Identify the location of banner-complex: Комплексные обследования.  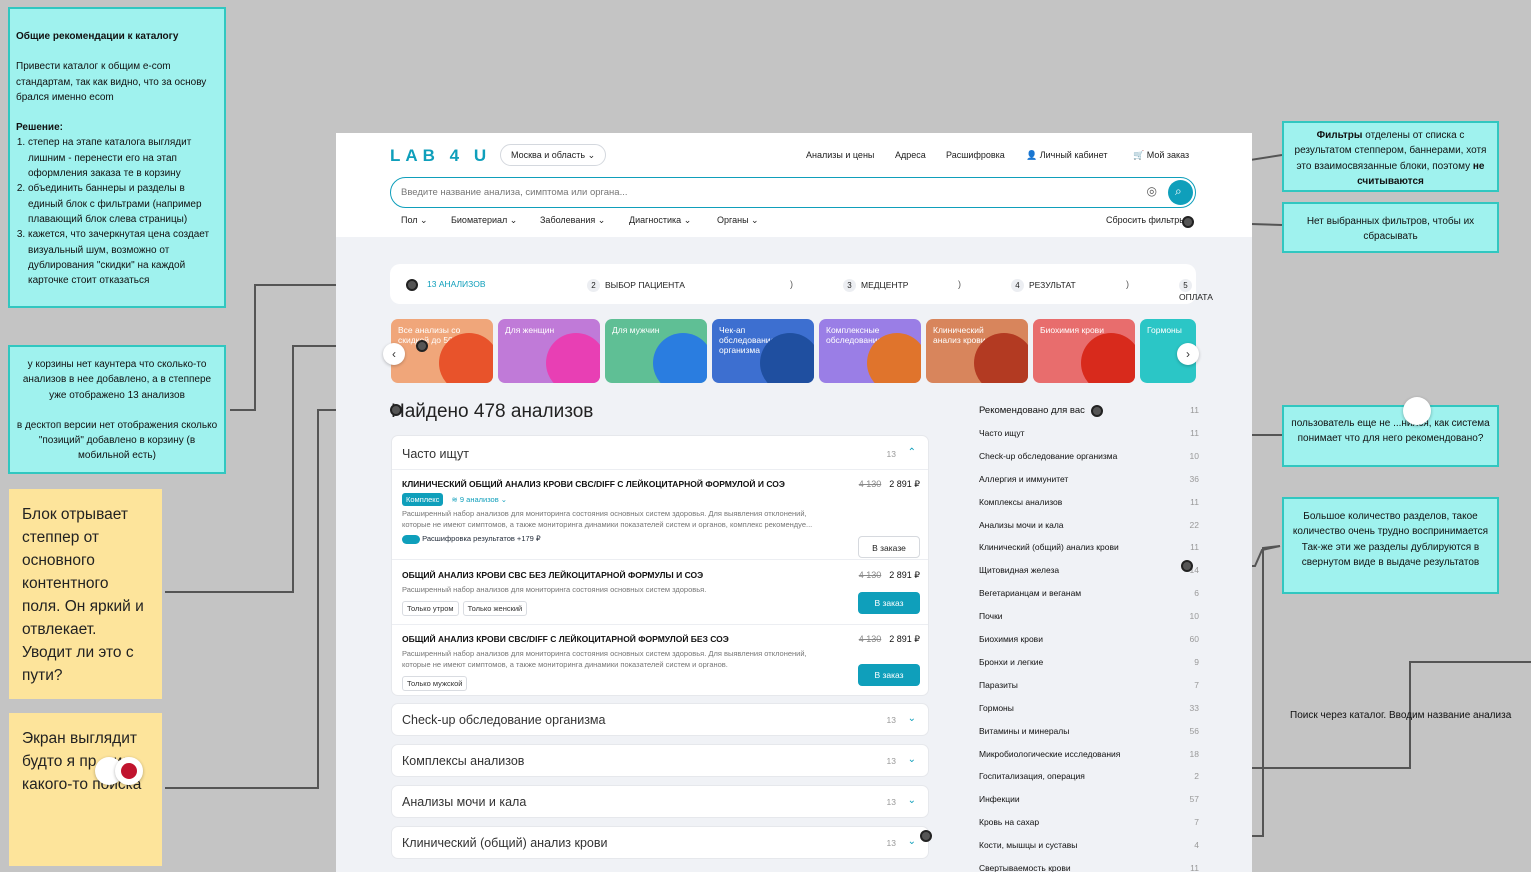
(870, 351).